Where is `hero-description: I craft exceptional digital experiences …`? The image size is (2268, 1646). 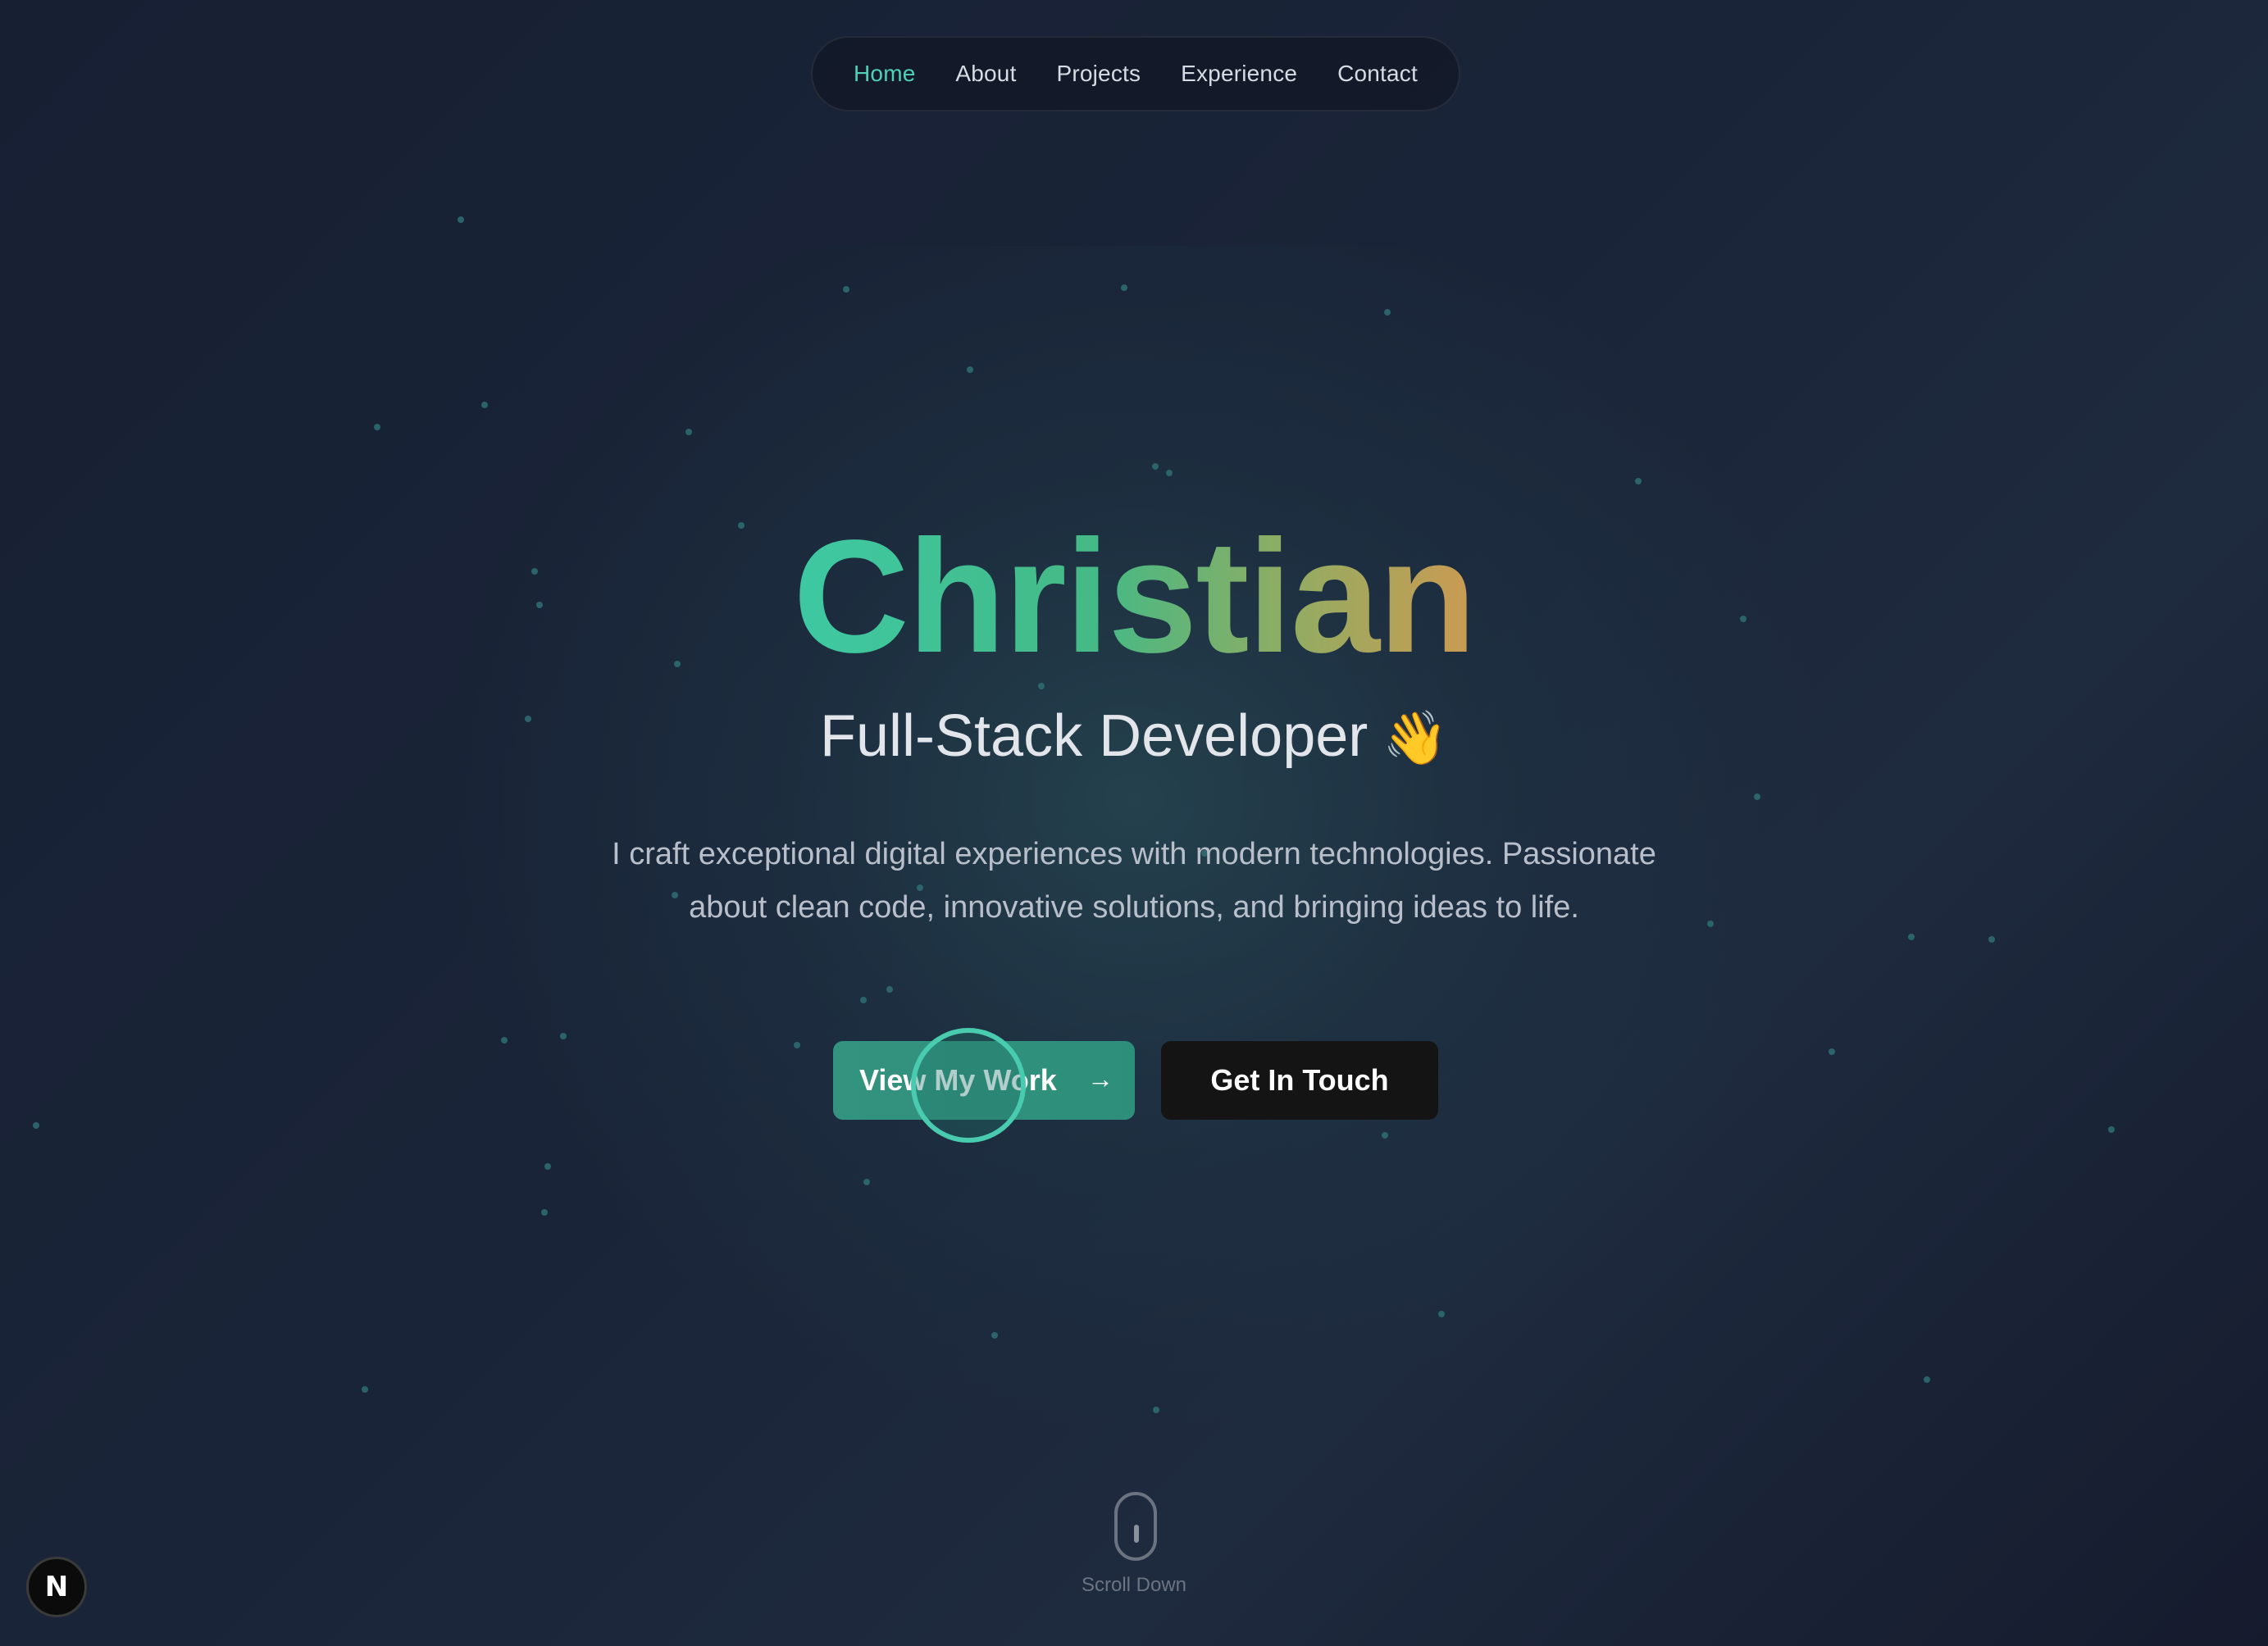 hero-description: I craft exceptional digital experiences … is located at coordinates (1134, 881).